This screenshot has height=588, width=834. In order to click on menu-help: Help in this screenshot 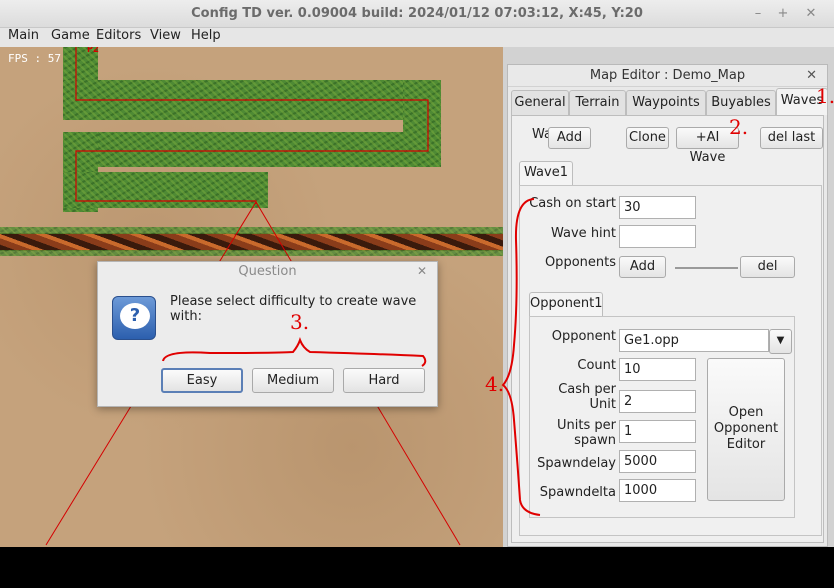, I will do `click(206, 35)`.